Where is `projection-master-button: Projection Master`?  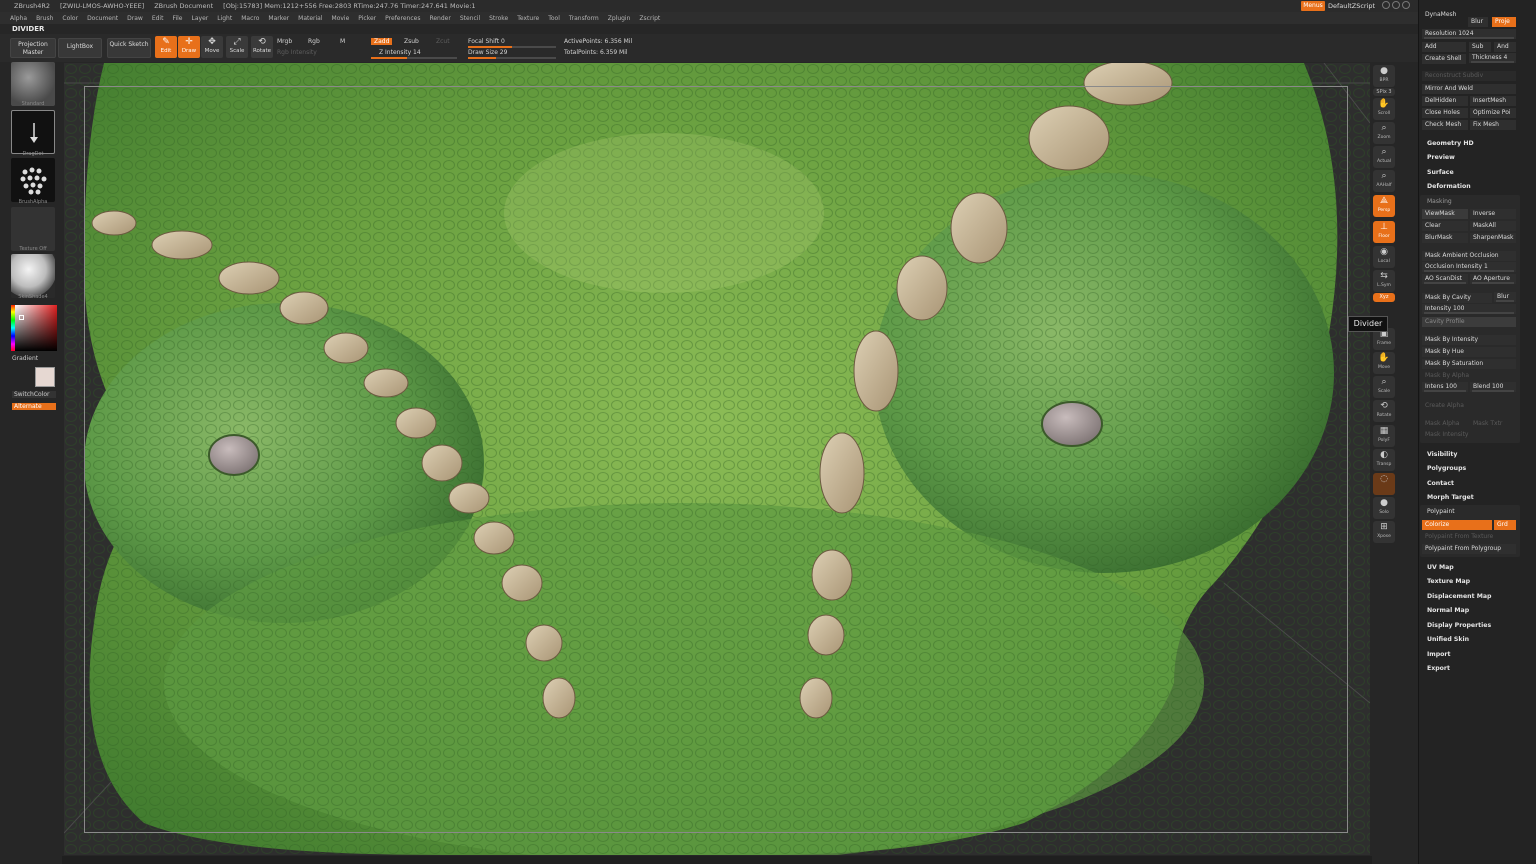
projection-master-button: Projection Master is located at coordinates (33, 48).